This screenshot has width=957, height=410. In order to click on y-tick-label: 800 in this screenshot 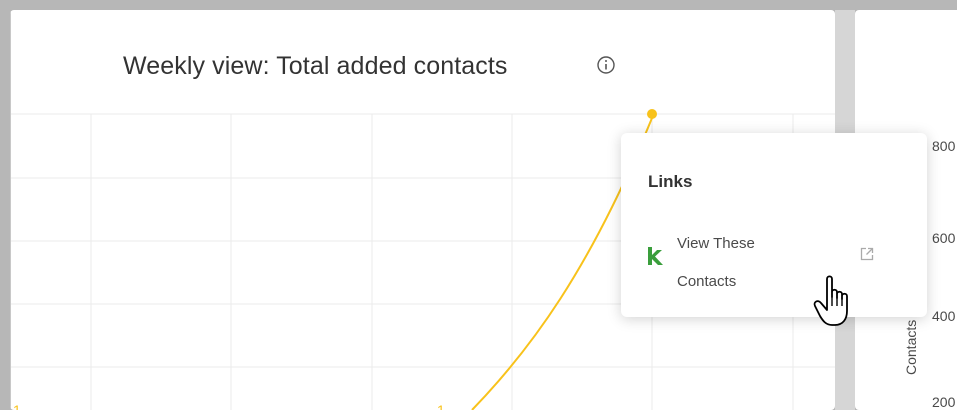, I will do `click(944, 146)`.